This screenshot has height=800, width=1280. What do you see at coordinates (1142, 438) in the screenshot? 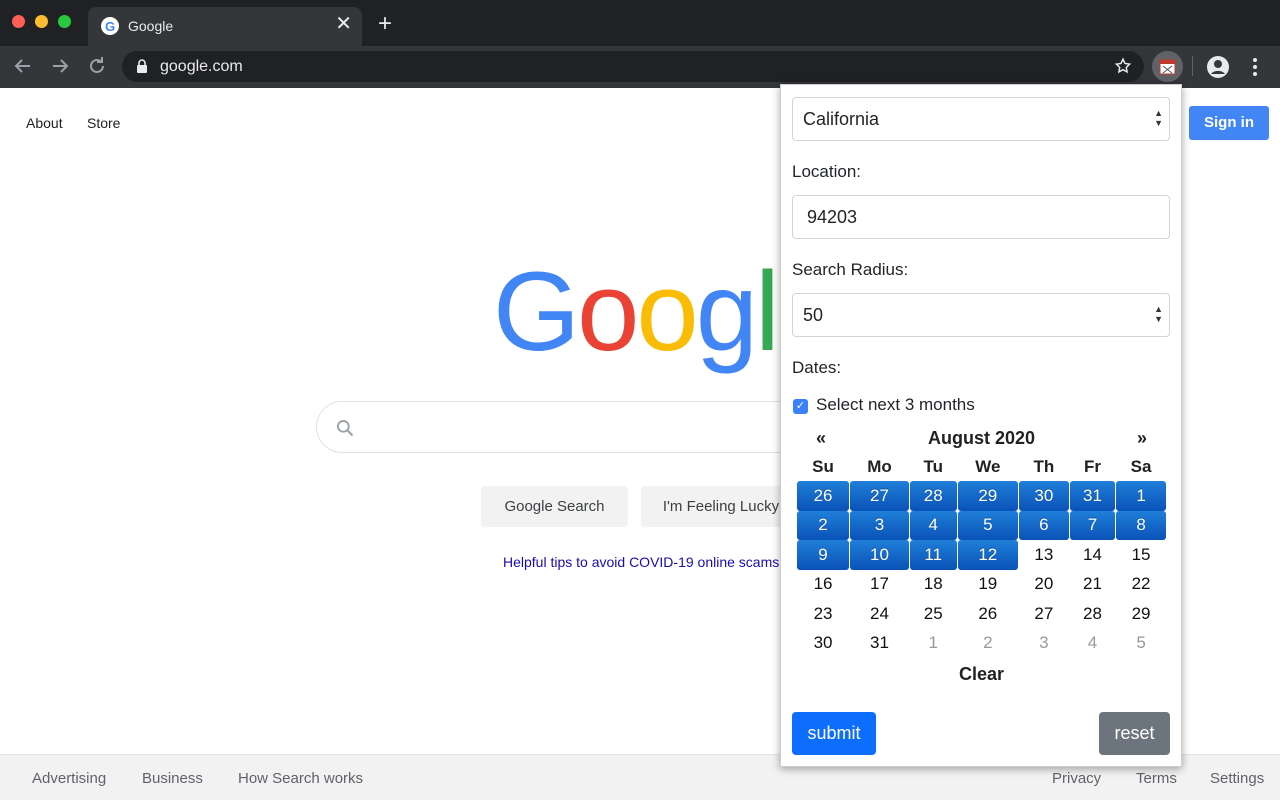
I see `calendar-next-button: »` at bounding box center [1142, 438].